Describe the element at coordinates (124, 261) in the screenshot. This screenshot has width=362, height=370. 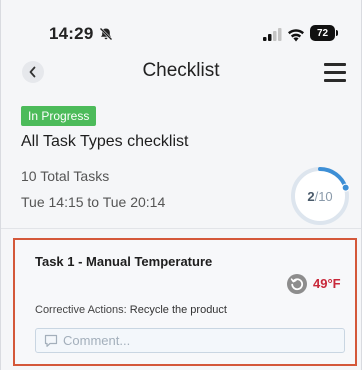
I see `task-title: Task 1 - Manual Temperature` at that location.